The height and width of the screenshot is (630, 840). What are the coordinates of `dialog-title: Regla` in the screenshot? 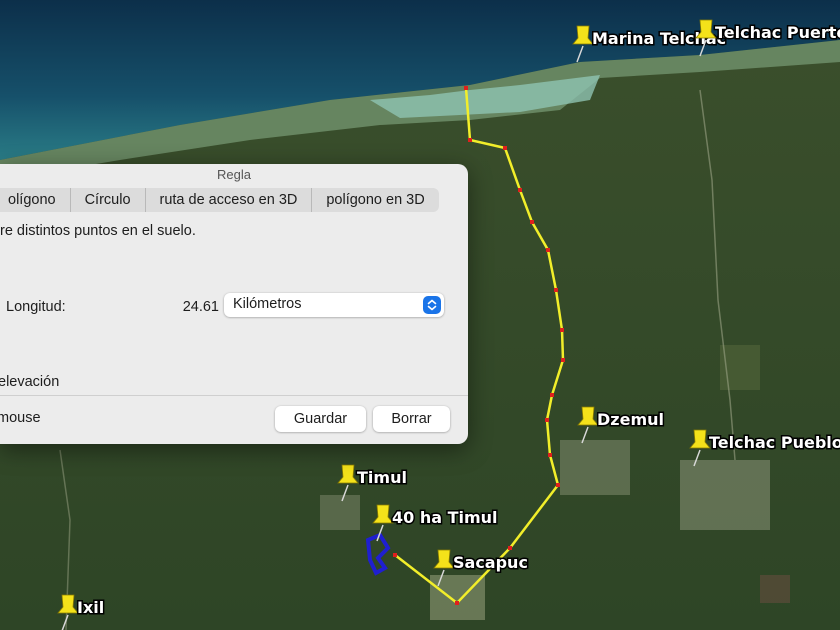 It's located at (234, 174).